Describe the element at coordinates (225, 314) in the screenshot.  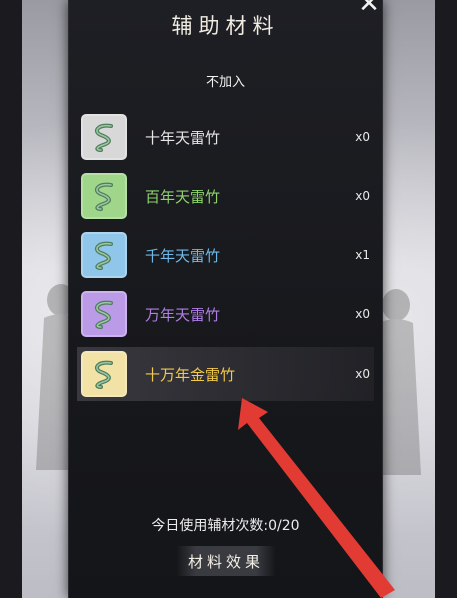
I see `material-row-3: 万年天雷竹 x0` at that location.